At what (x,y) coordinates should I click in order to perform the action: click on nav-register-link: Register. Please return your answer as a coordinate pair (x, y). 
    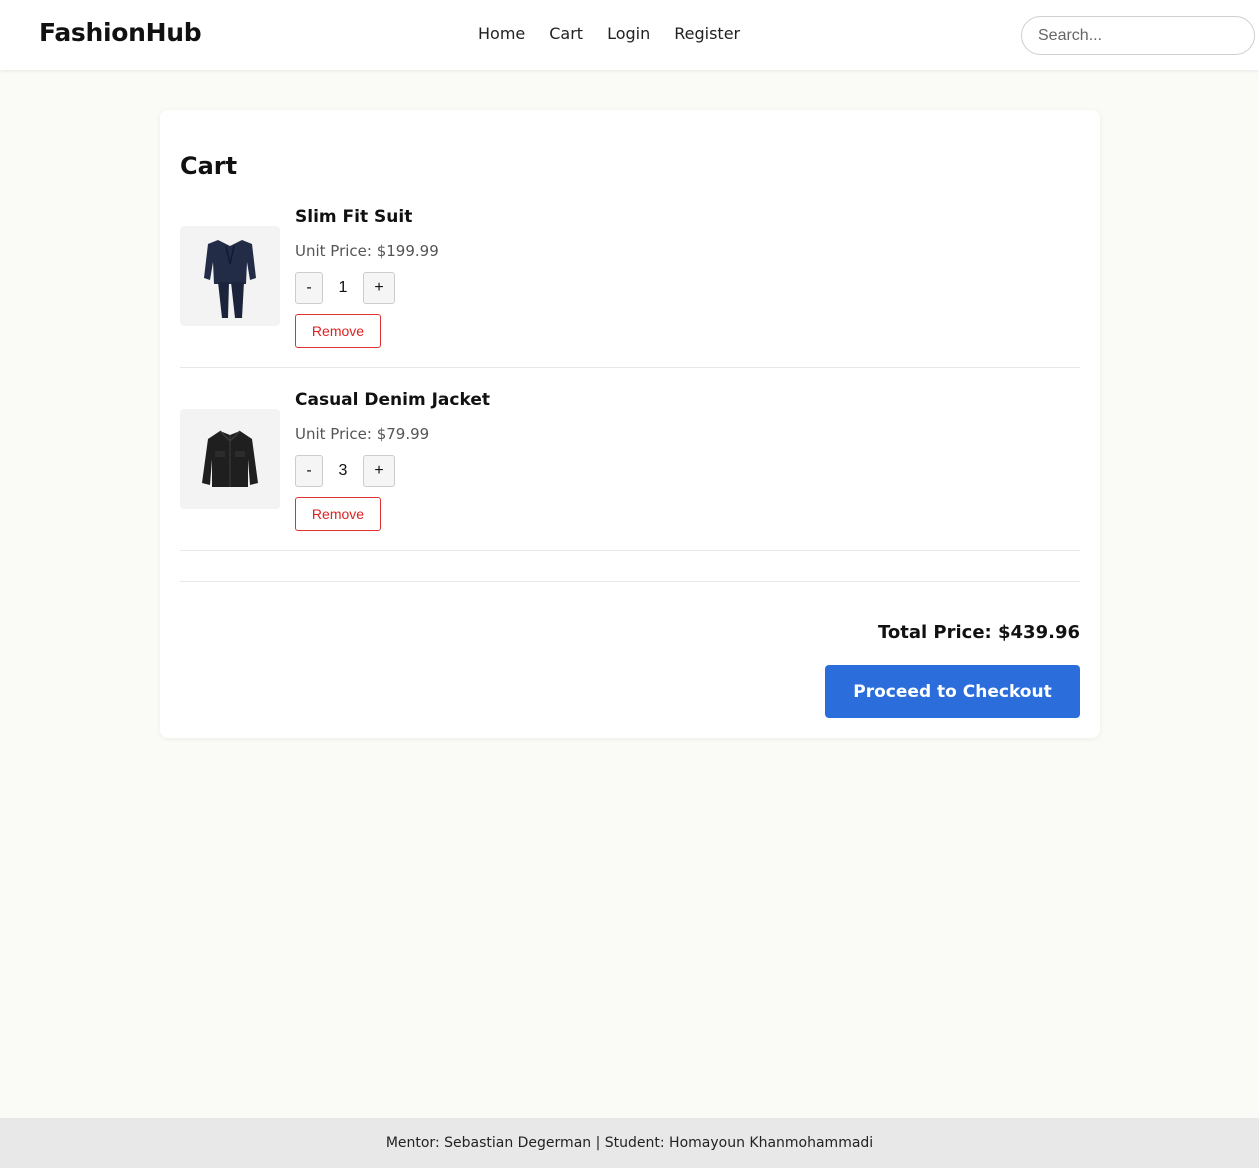
    Looking at the image, I should click on (707, 33).